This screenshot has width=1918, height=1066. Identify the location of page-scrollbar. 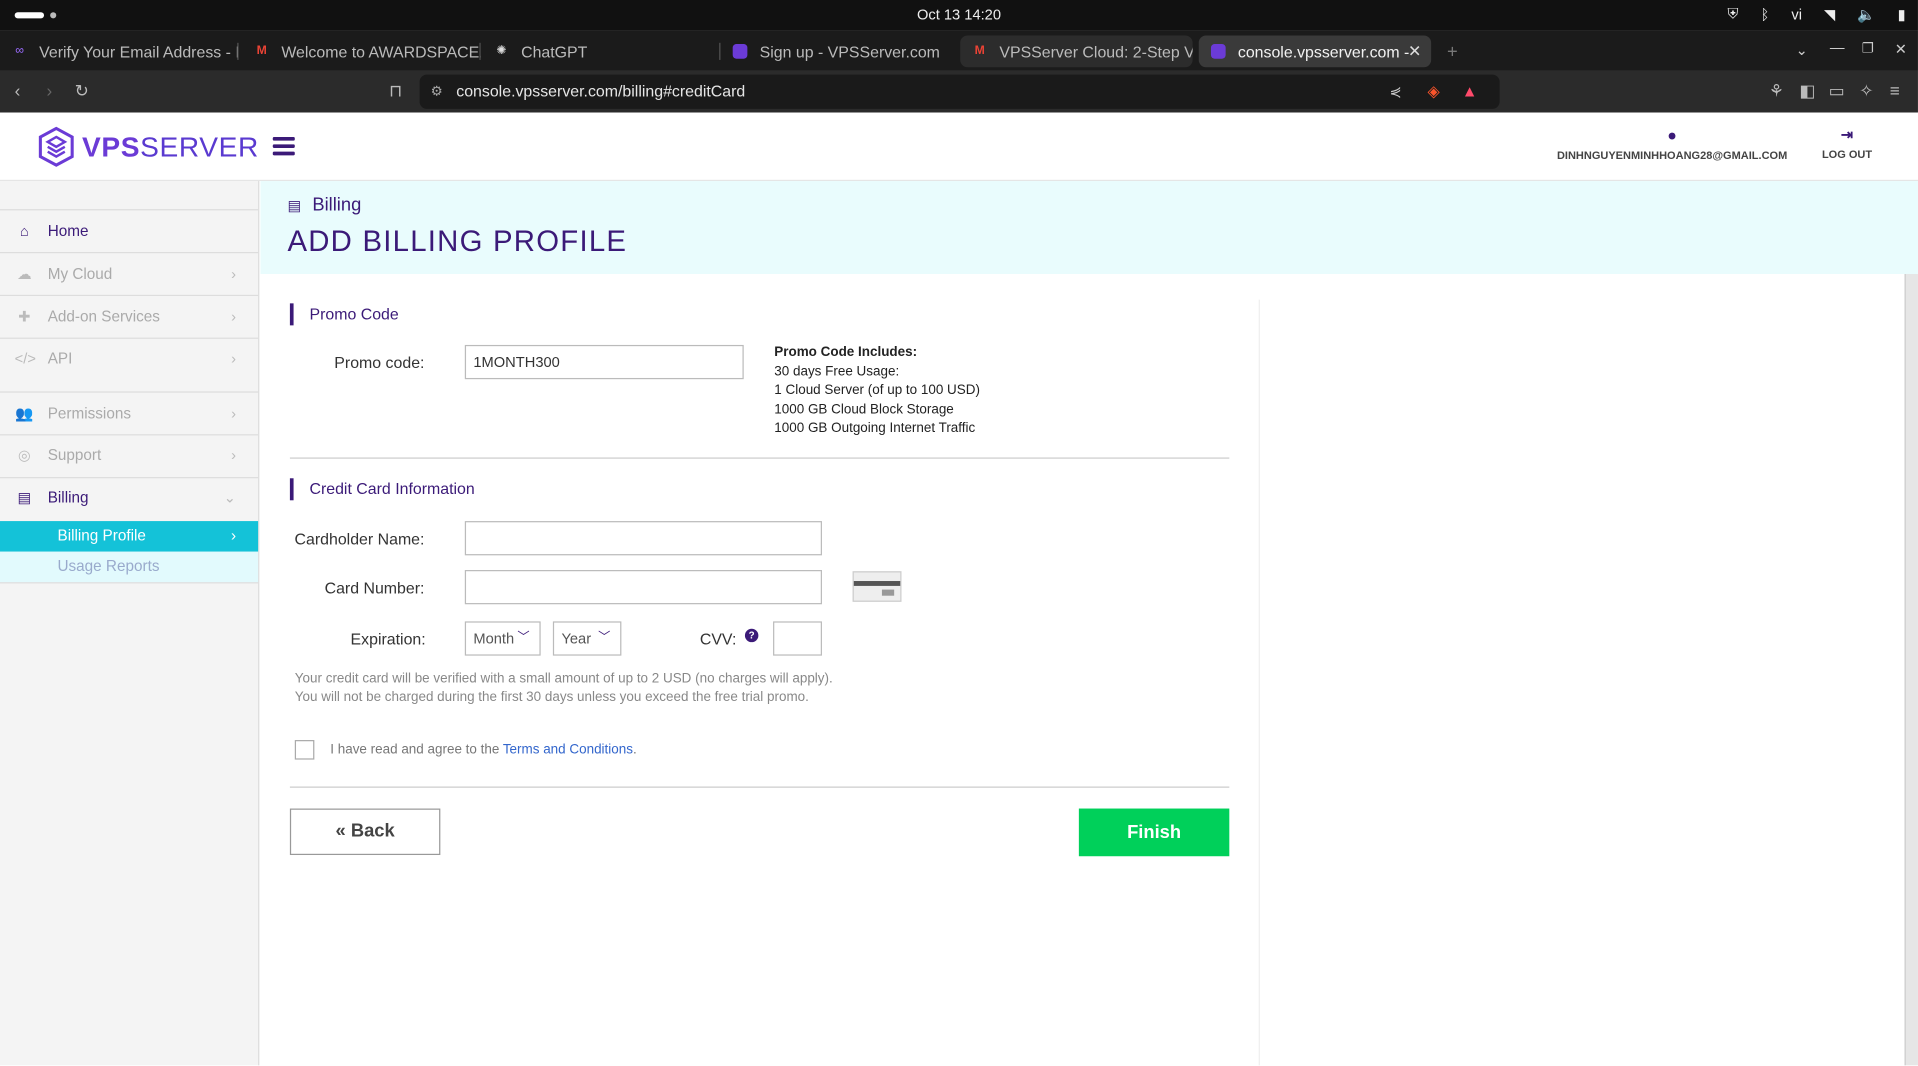
(1911, 669).